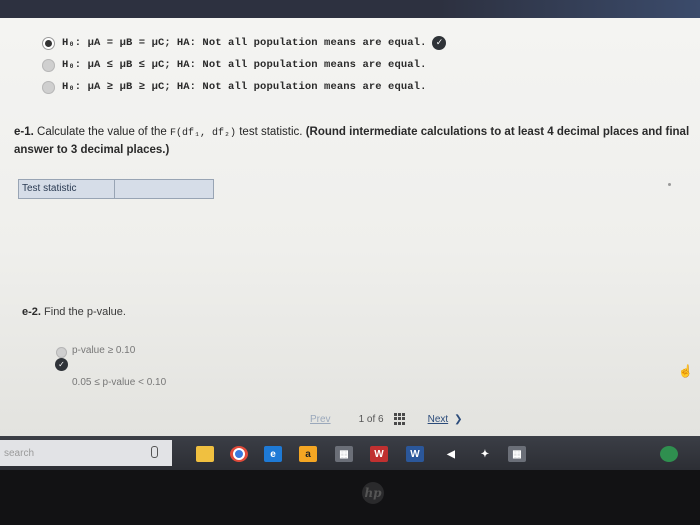  I want to click on chrome-icon, so click(239, 454).